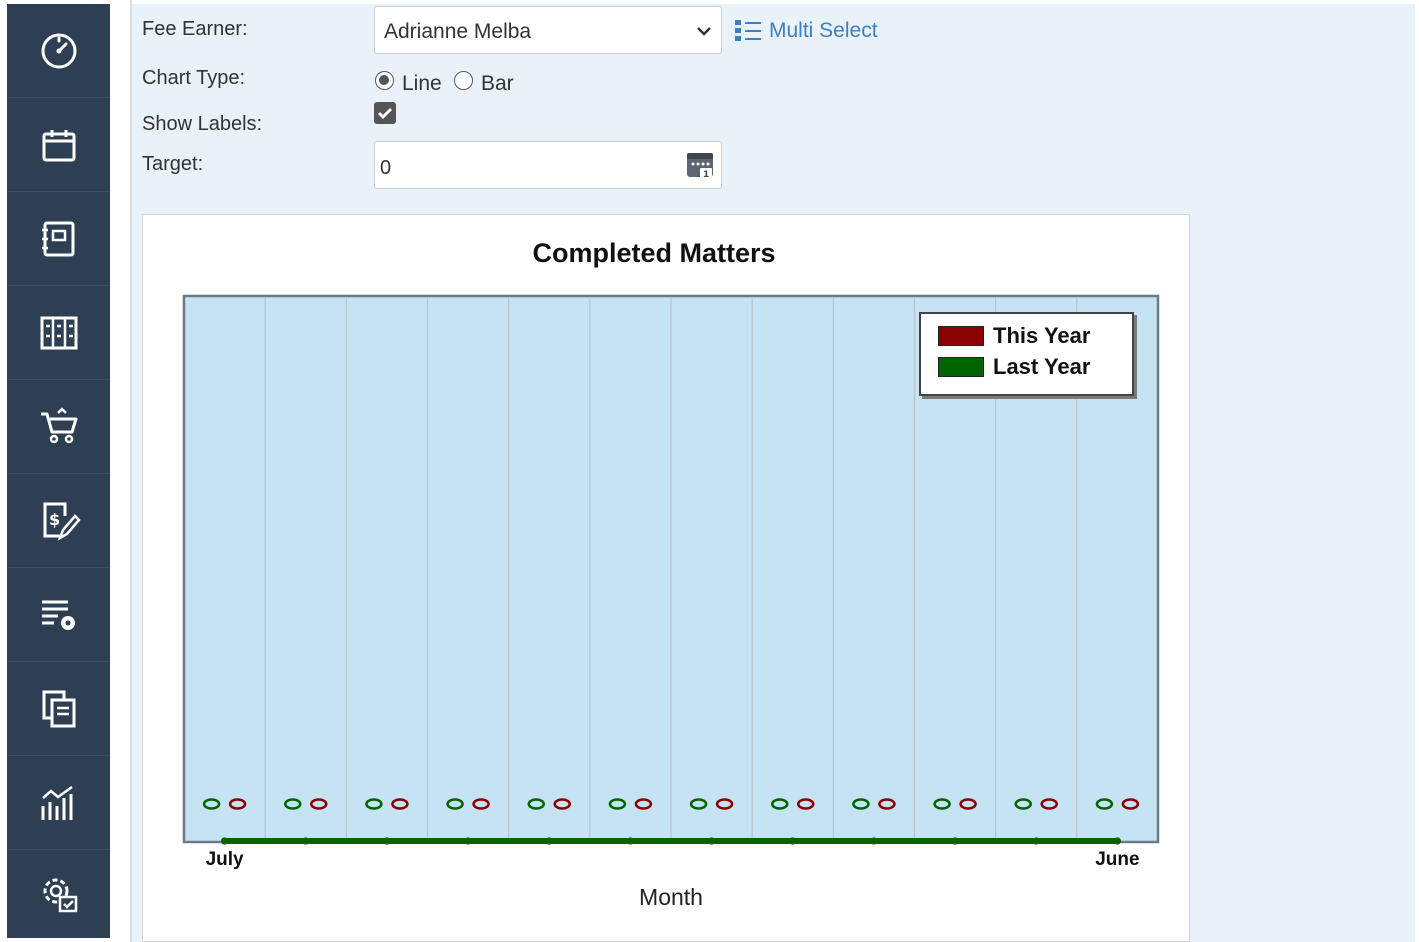  I want to click on multi-select-list-icon, so click(748, 30).